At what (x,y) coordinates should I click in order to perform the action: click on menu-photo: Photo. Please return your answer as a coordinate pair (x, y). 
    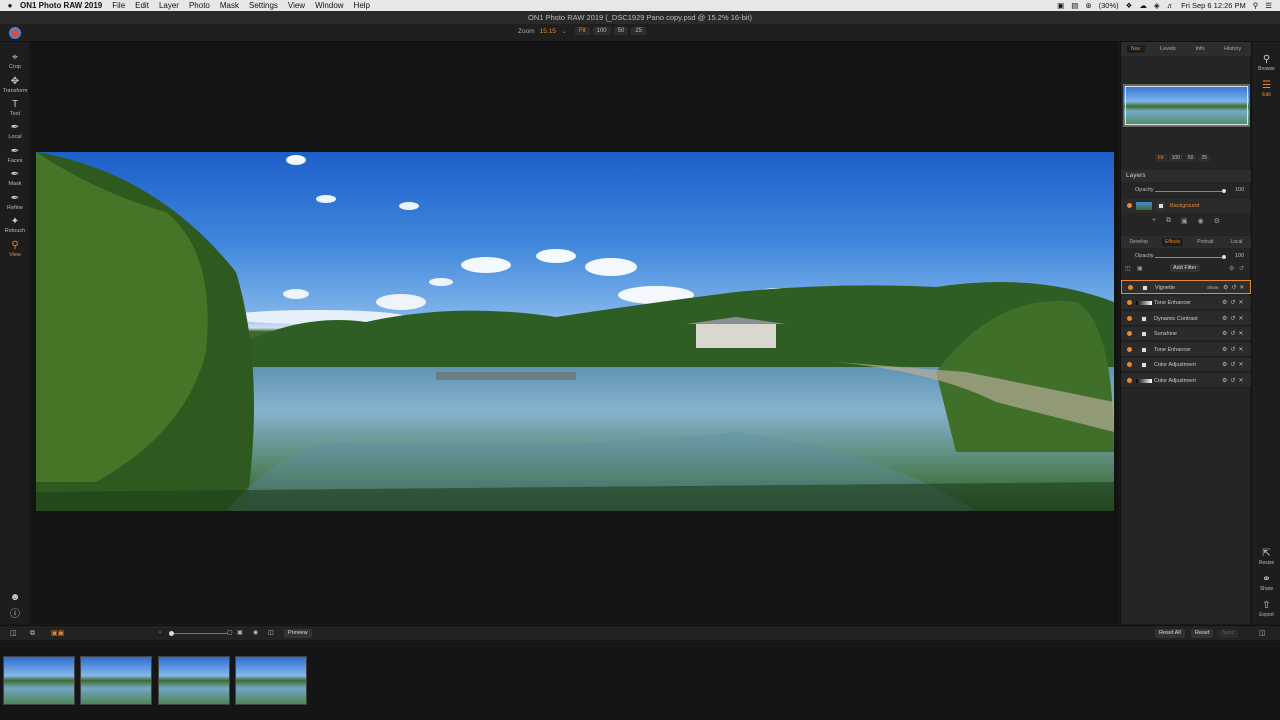
    Looking at the image, I should click on (199, 5).